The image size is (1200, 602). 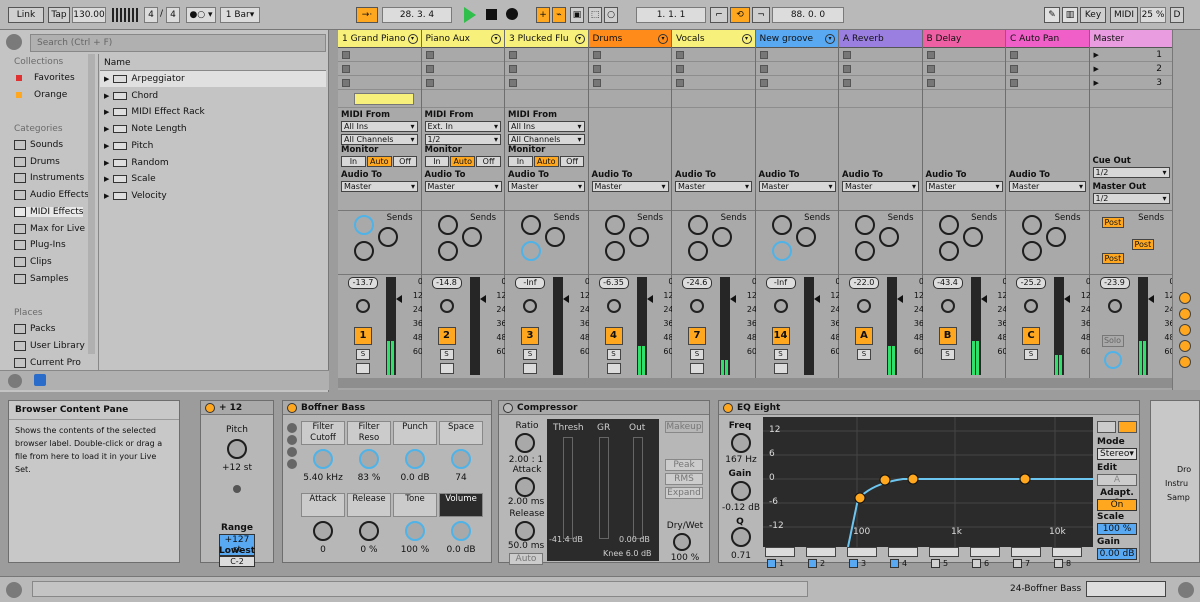 What do you see at coordinates (379, 39) in the screenshot?
I see `track-header: 1 Grand Piano ▾` at bounding box center [379, 39].